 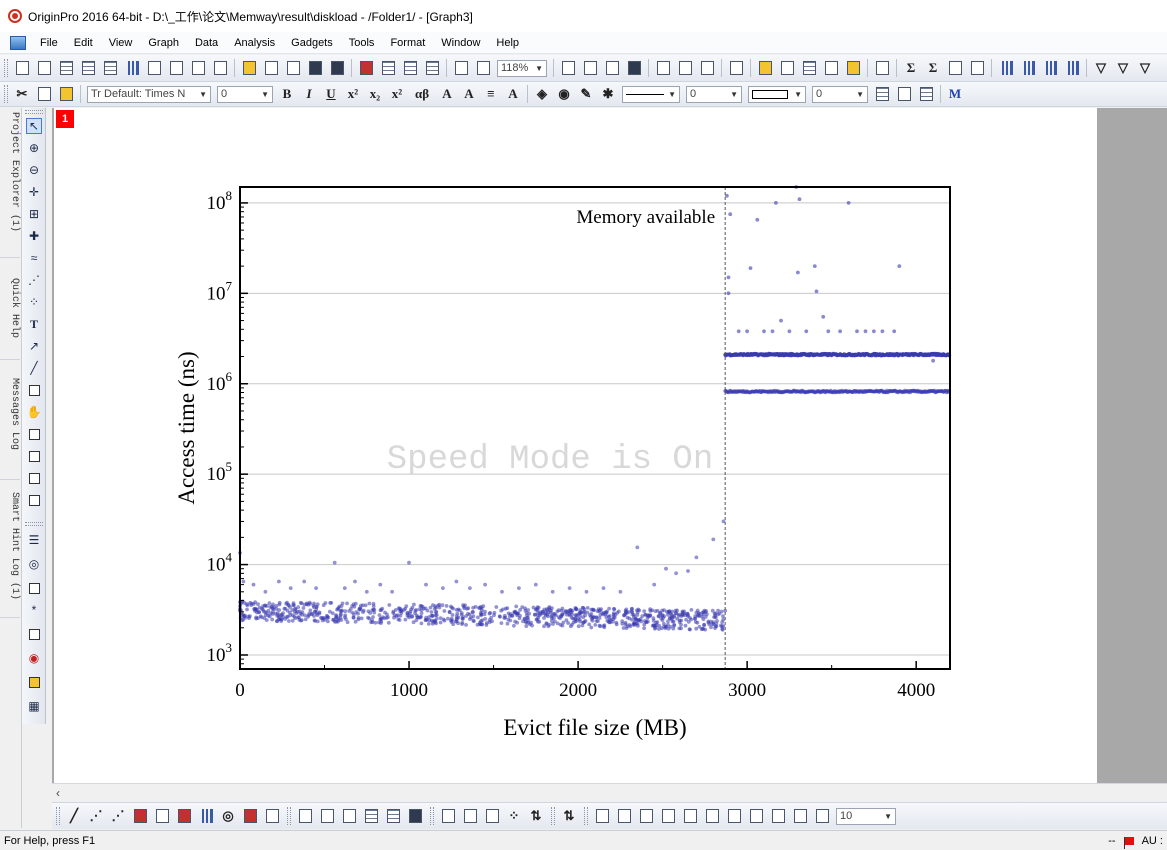 I want to click on draw-data-tool: ≈, so click(x=34, y=258).